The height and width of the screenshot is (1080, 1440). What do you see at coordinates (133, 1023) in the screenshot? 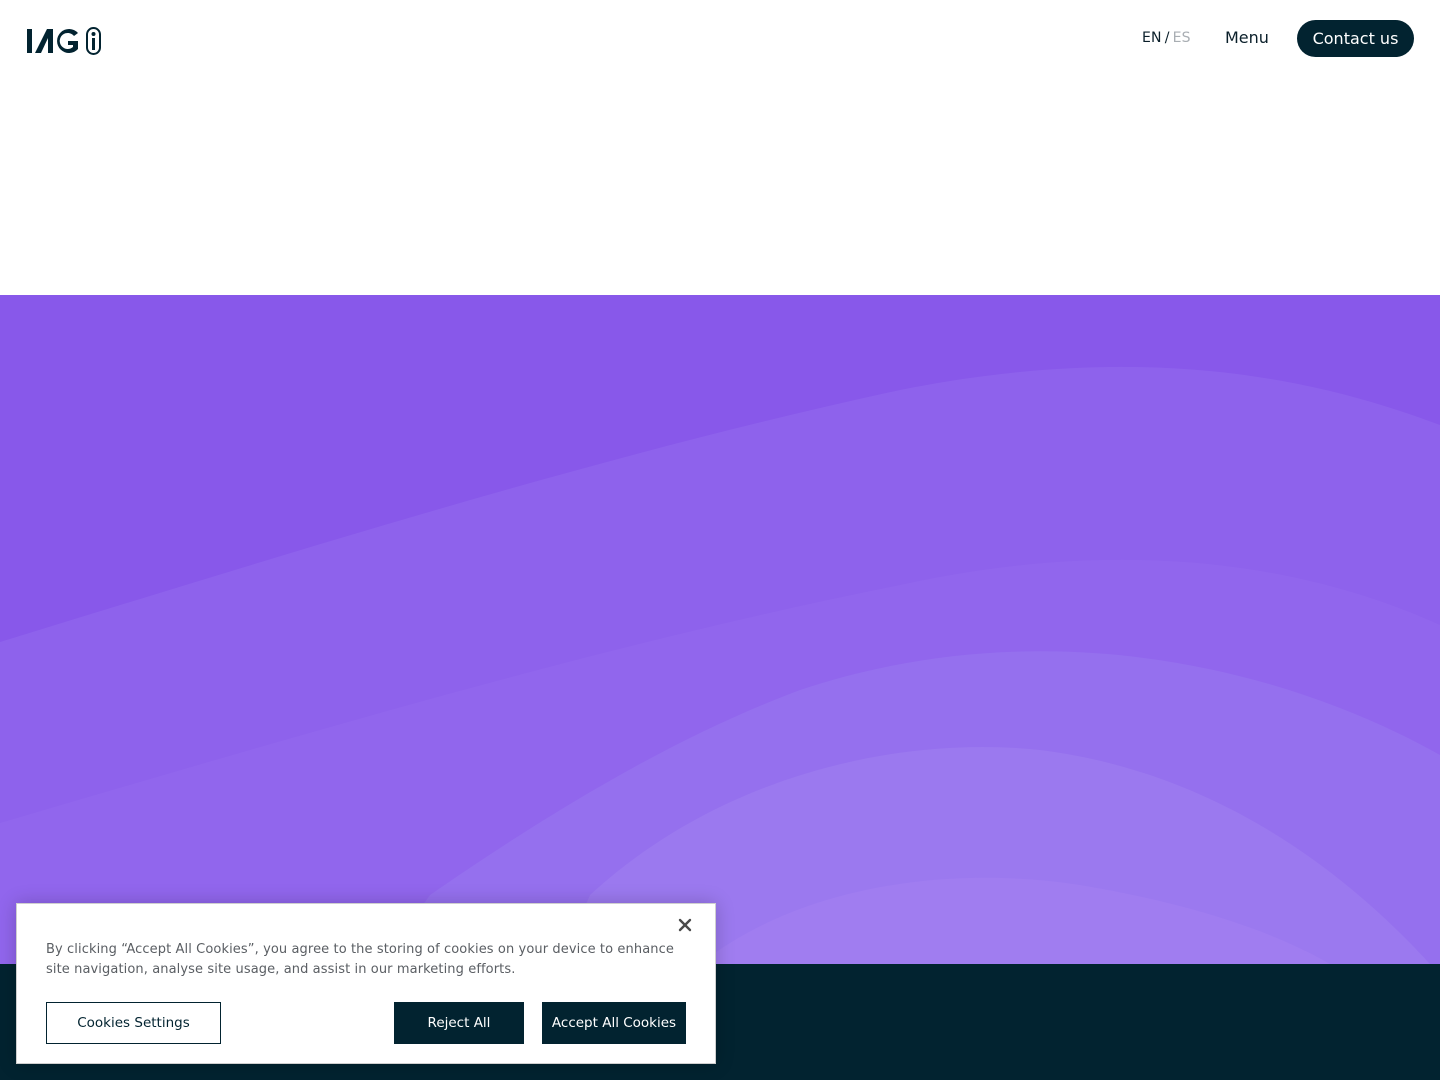
I see `cookies-settings-button: Cookies Settings` at bounding box center [133, 1023].